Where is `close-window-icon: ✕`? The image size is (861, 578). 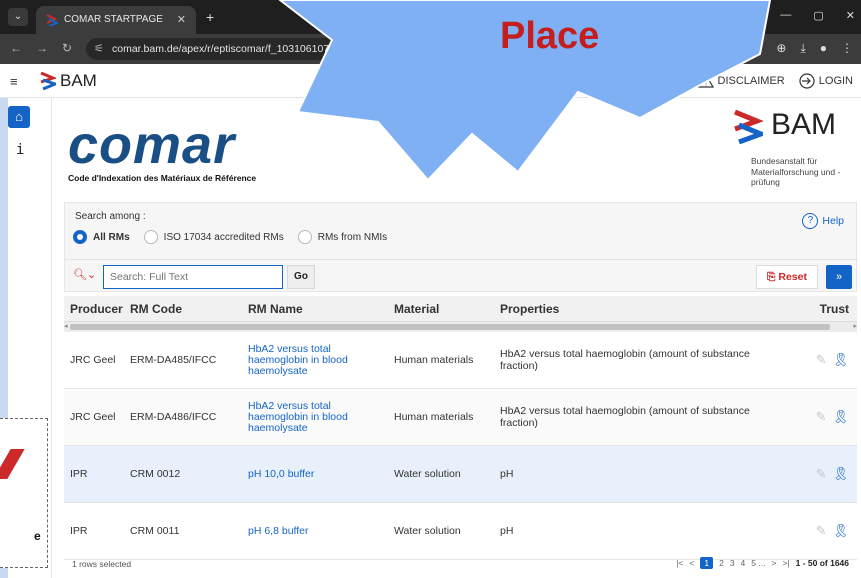 close-window-icon: ✕ is located at coordinates (850, 15).